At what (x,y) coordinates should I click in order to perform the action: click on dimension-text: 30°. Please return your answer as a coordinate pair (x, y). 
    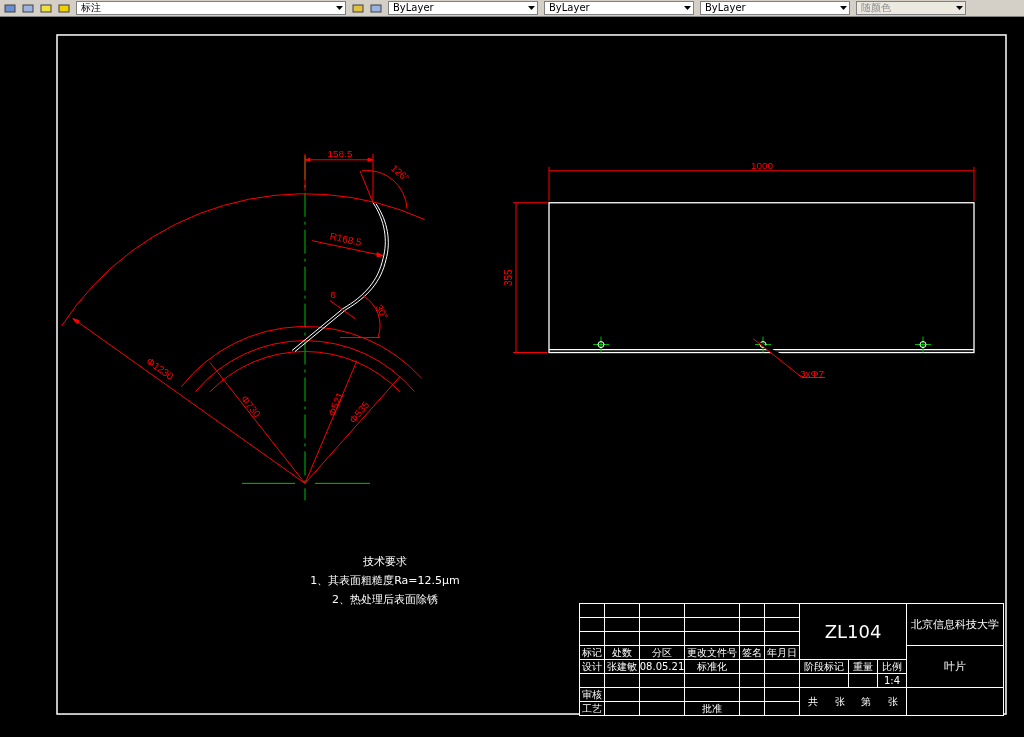
    Looking at the image, I should click on (382, 312).